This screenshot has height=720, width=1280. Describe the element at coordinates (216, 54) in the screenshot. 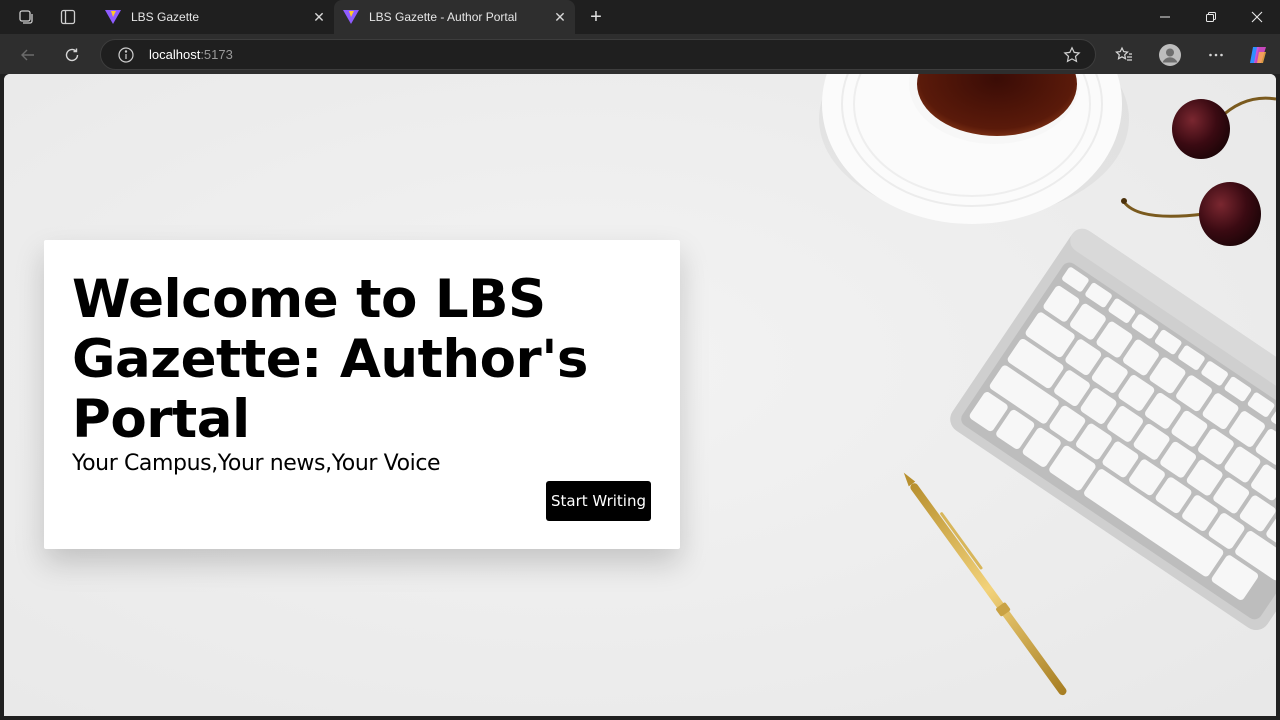

I see `url-port: :5173` at that location.